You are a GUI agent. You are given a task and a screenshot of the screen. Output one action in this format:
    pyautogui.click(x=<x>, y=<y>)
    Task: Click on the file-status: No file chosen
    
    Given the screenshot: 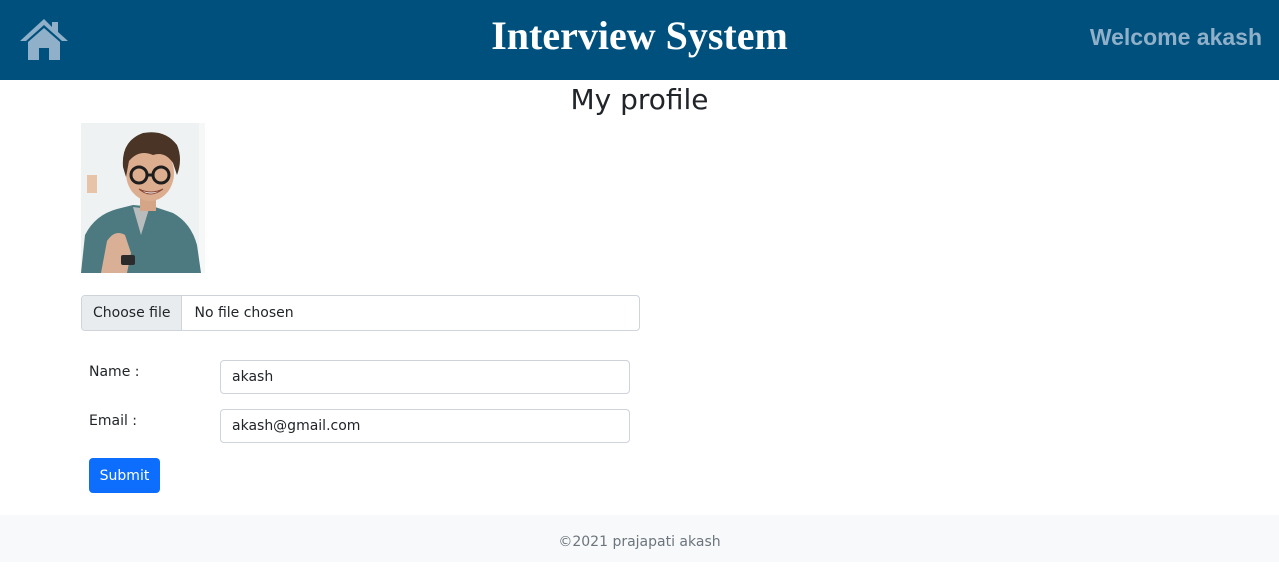 What is the action you would take?
    pyautogui.click(x=244, y=313)
    